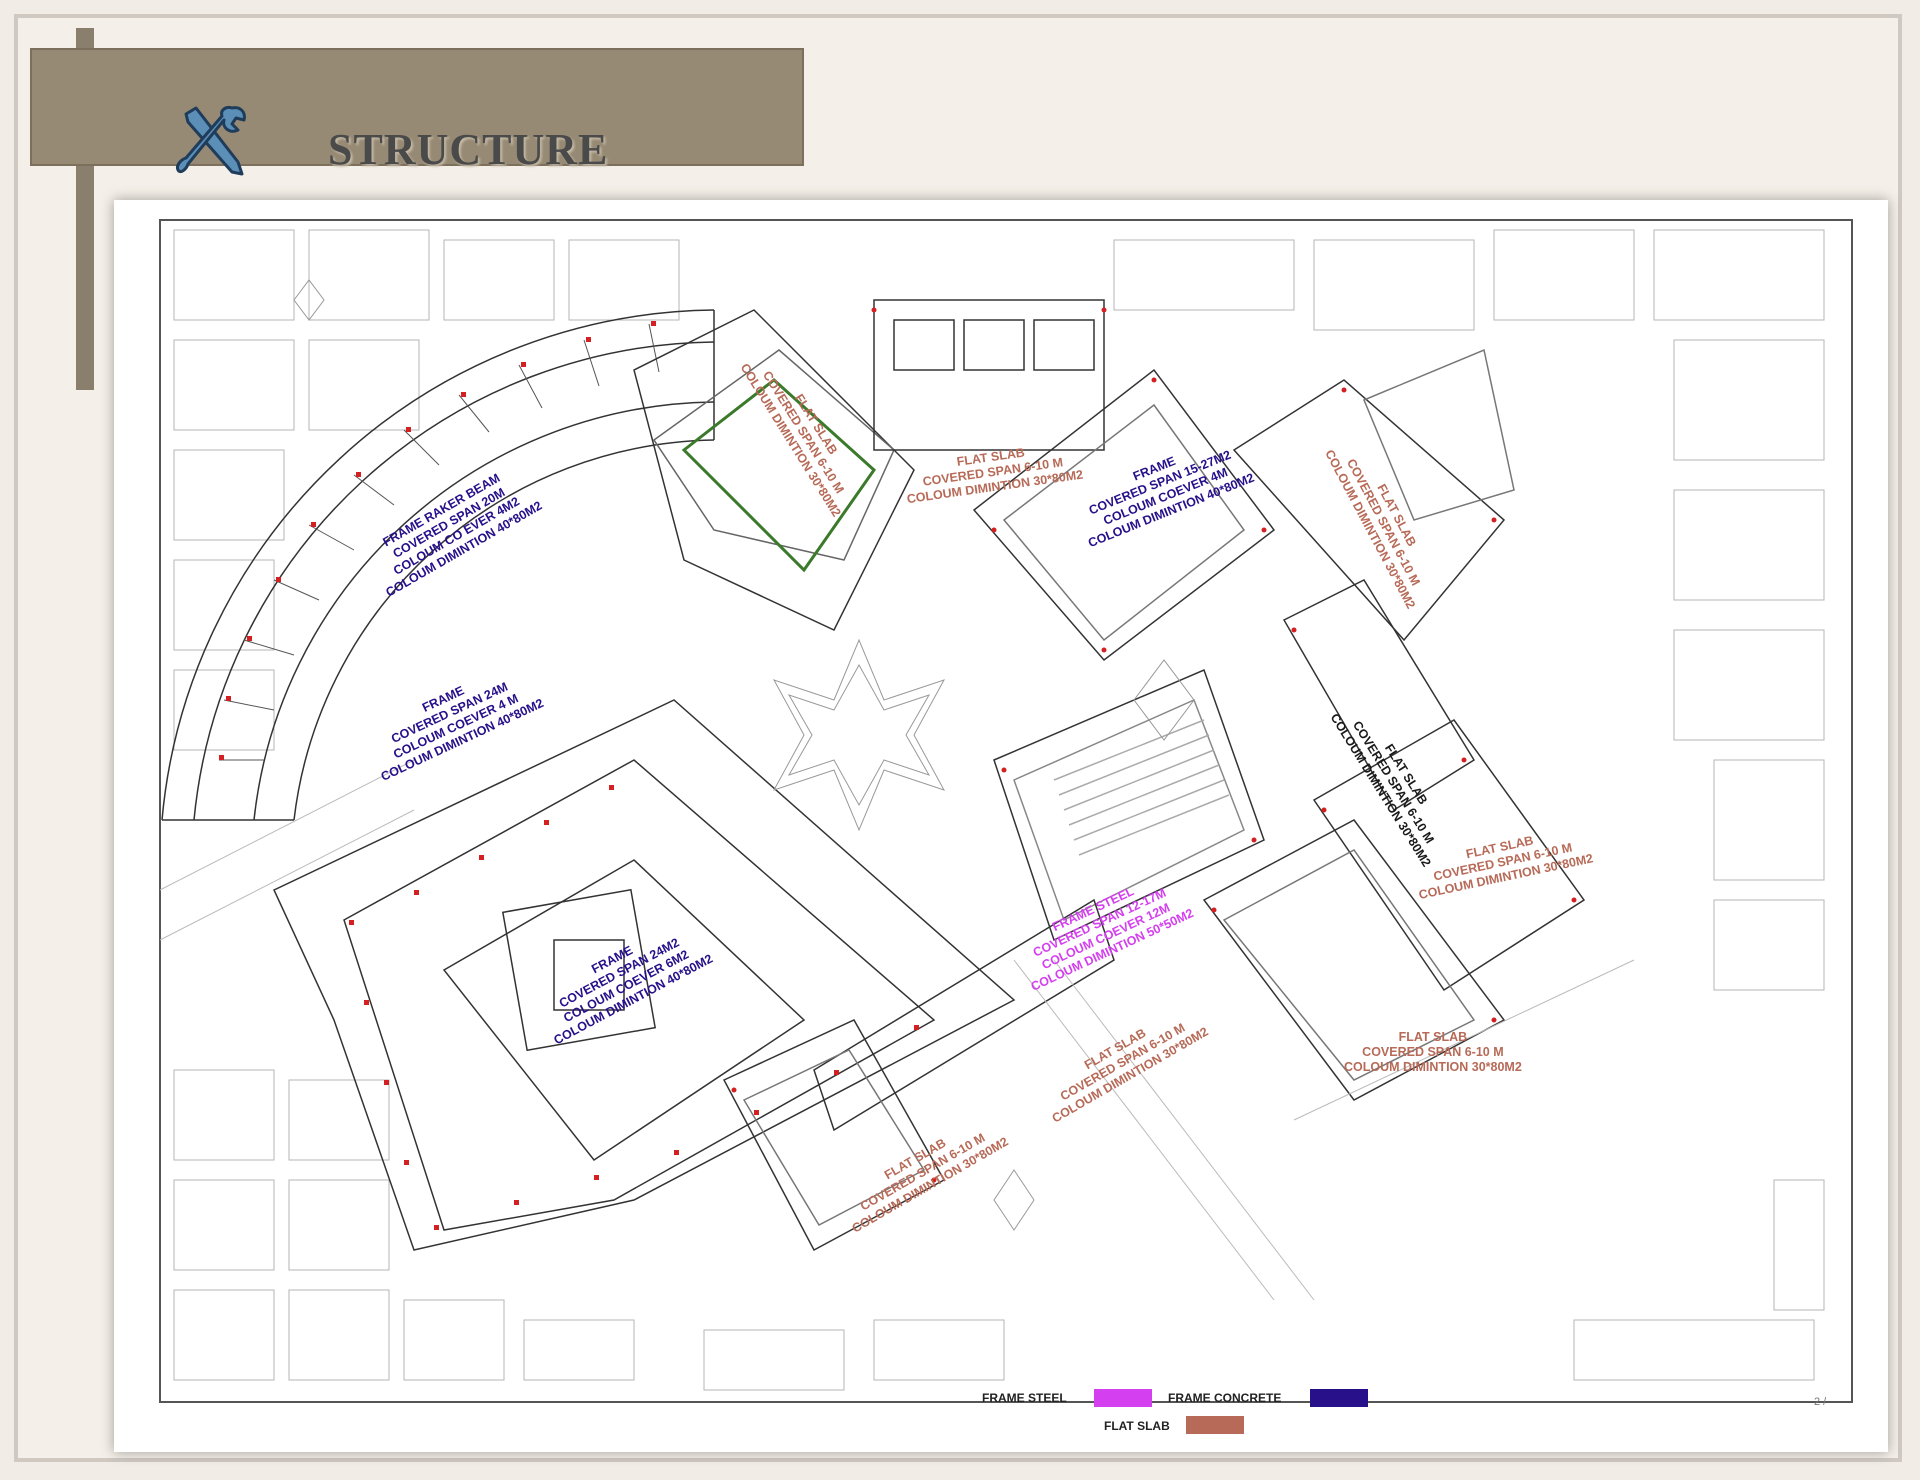 The image size is (1920, 1480). What do you see at coordinates (468, 149) in the screenshot?
I see `page-title: STRUCTURE` at bounding box center [468, 149].